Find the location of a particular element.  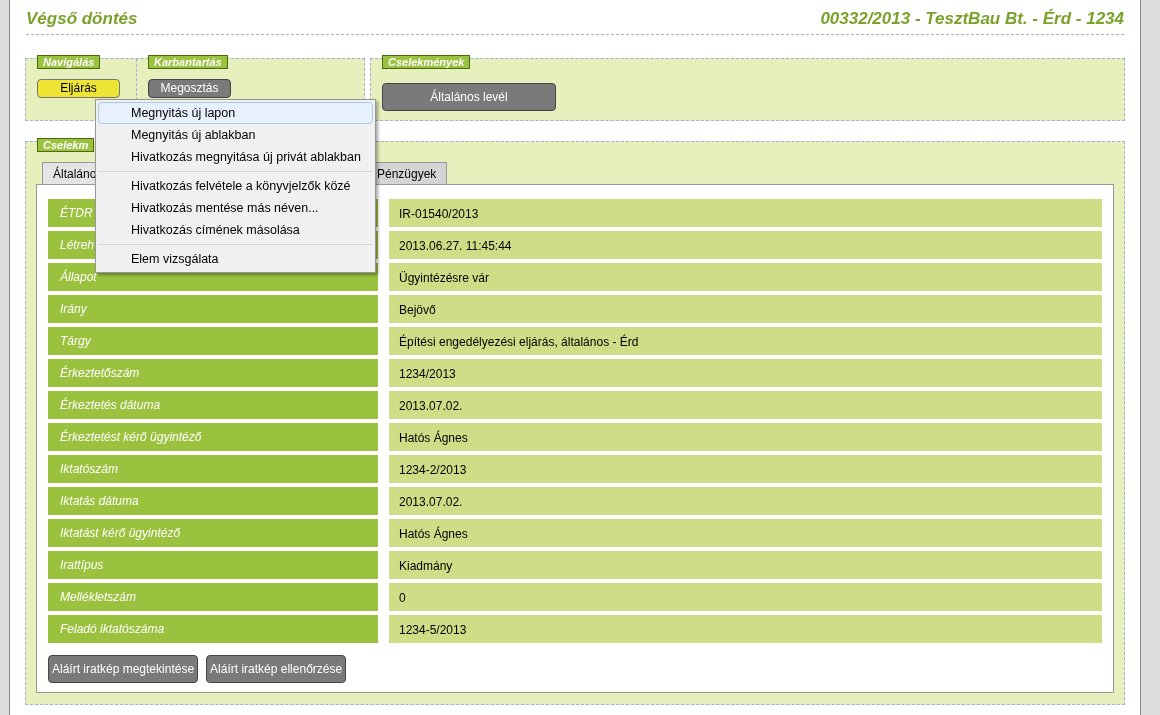

field-label: Érkeztetést kérő ügyintéző is located at coordinates (213, 436).